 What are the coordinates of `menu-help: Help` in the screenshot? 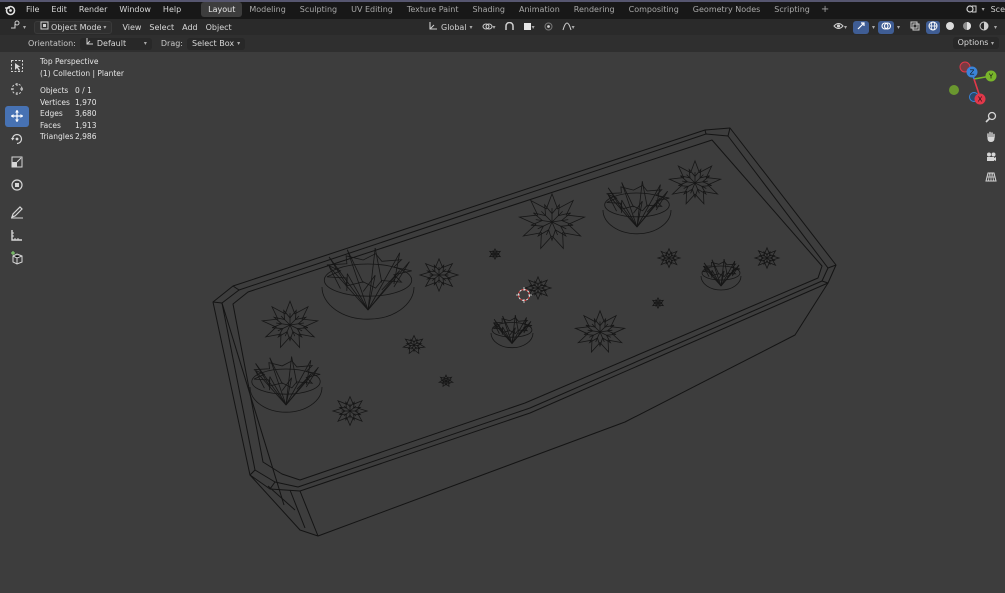 It's located at (172, 9).